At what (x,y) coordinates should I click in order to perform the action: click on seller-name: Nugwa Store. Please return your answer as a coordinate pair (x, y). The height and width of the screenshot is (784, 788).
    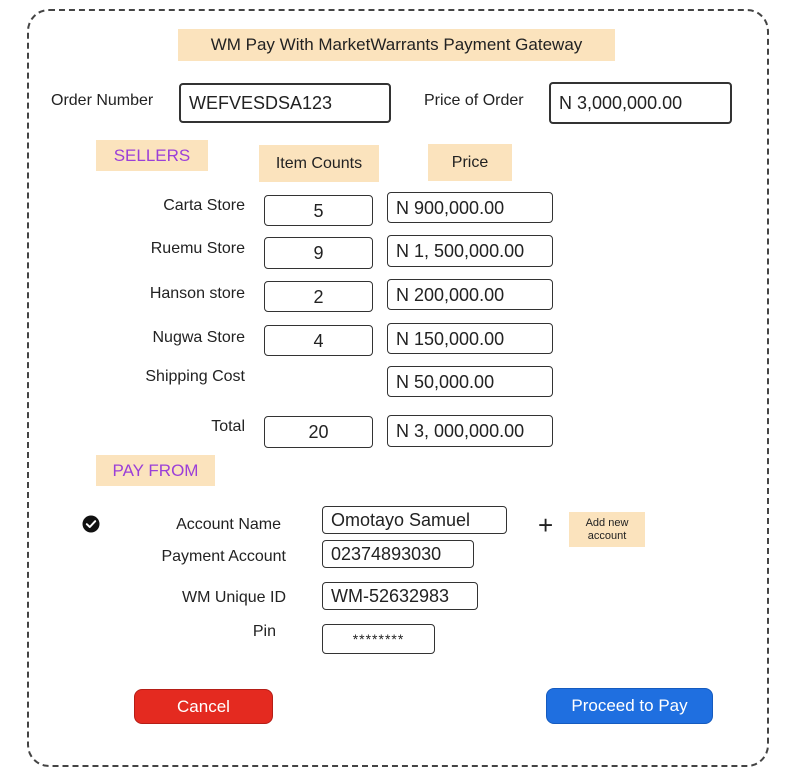
    Looking at the image, I should click on (199, 337).